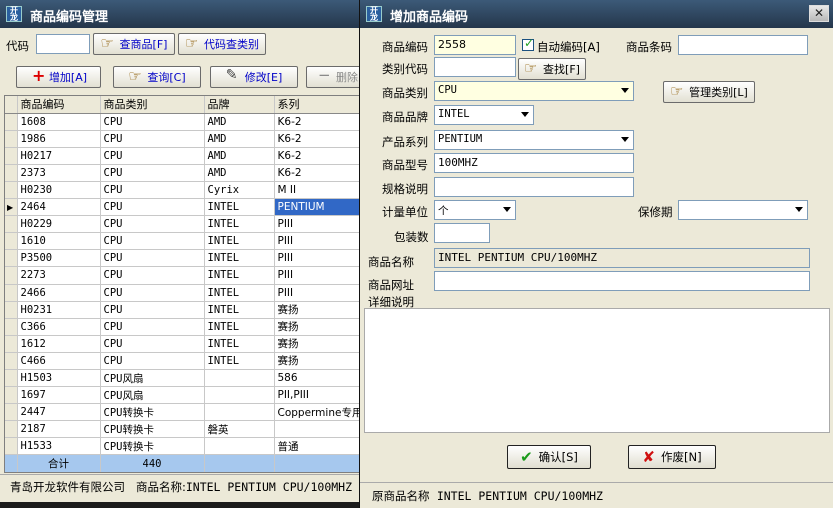 The height and width of the screenshot is (508, 833). Describe the element at coordinates (59, 275) in the screenshot. I see `table-cell: 2273` at that location.